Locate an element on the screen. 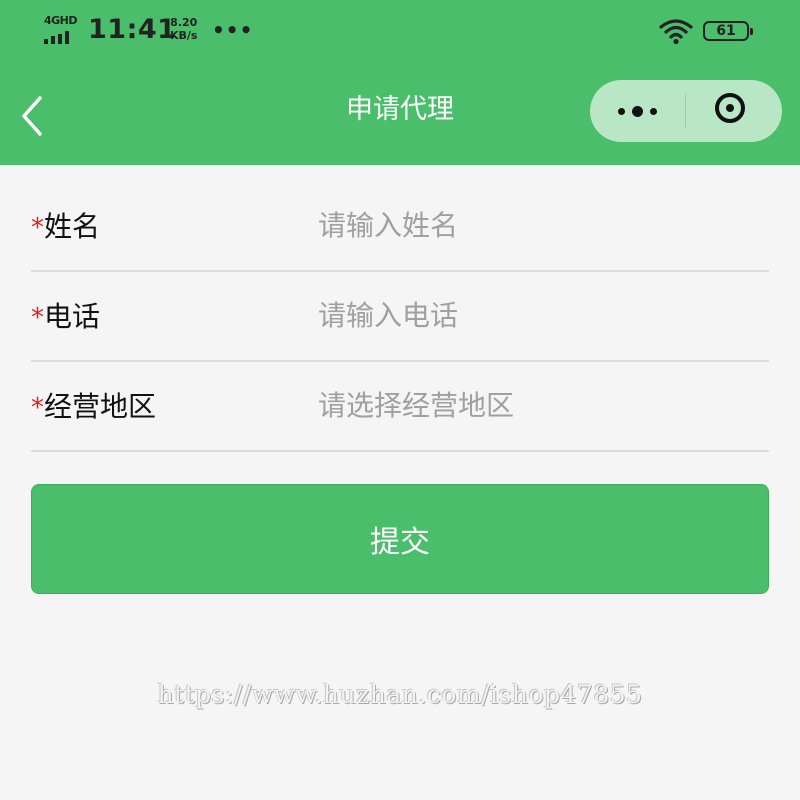 The width and height of the screenshot is (800, 800). miniprogram-capsule is located at coordinates (686, 111).